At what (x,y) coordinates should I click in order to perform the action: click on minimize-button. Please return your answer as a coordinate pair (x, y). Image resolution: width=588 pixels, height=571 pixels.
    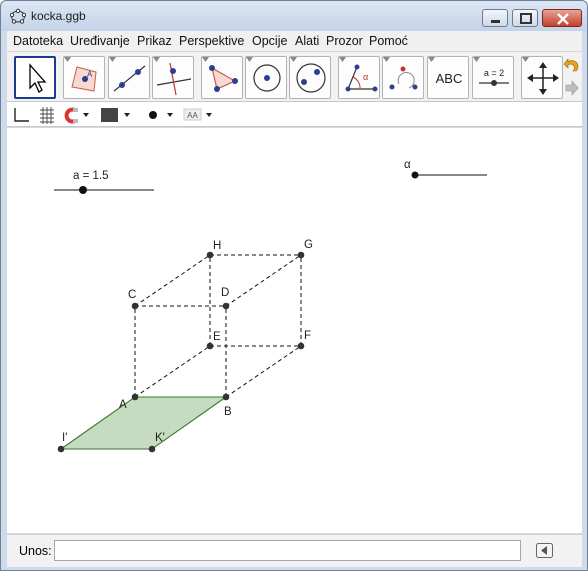
    Looking at the image, I should click on (495, 18).